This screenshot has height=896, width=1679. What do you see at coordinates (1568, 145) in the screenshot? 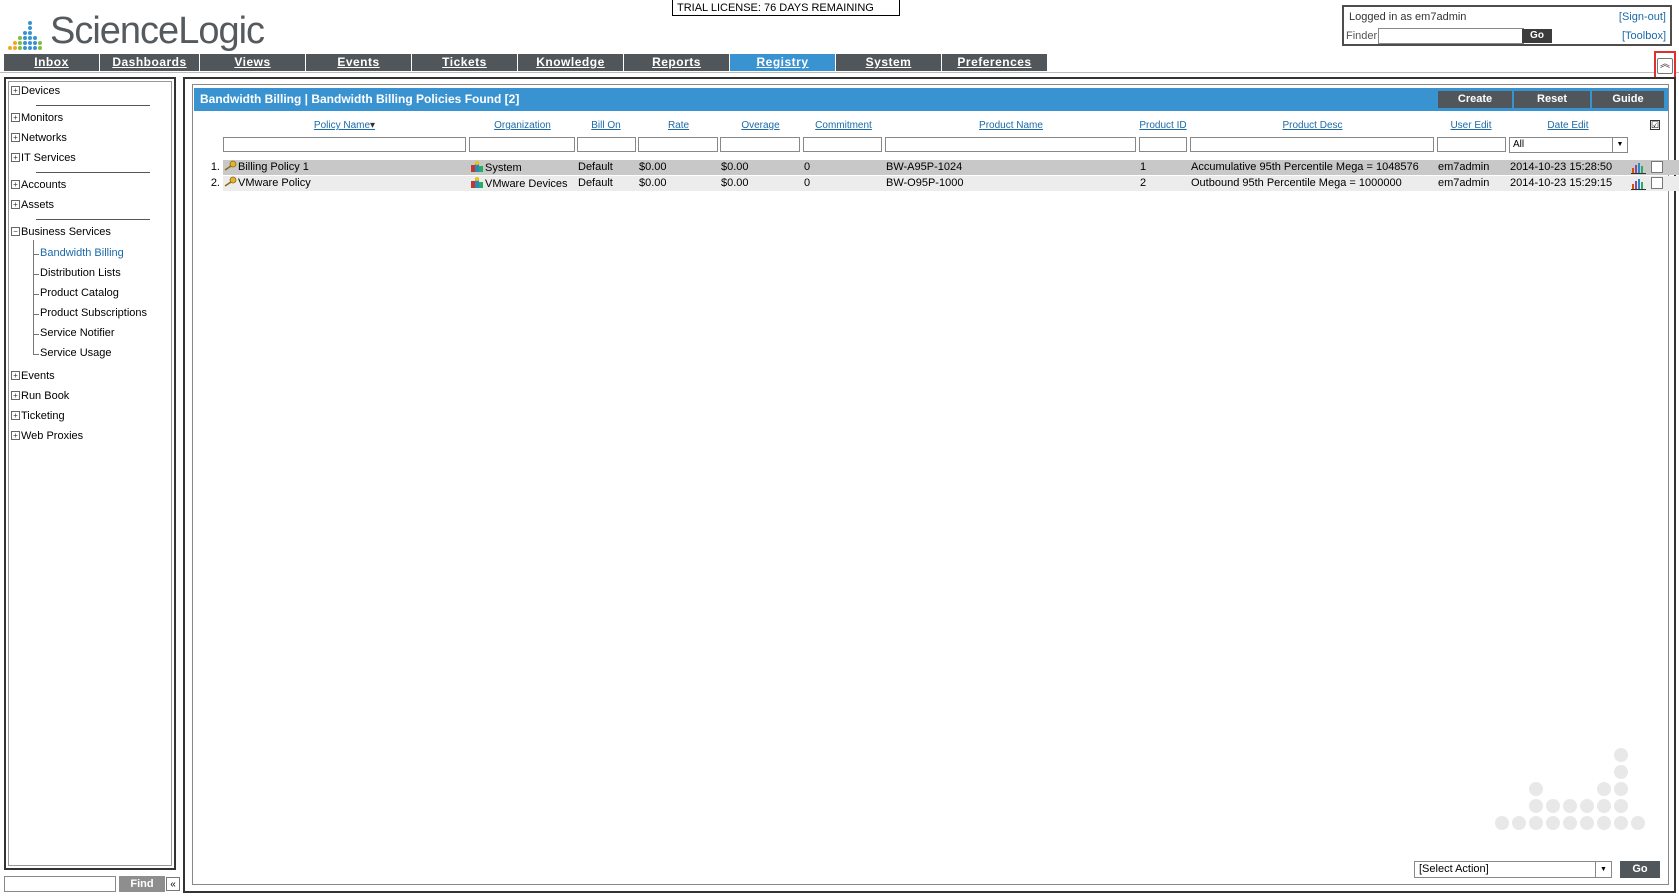
I see `filter-date-edit-select: All ▼` at bounding box center [1568, 145].